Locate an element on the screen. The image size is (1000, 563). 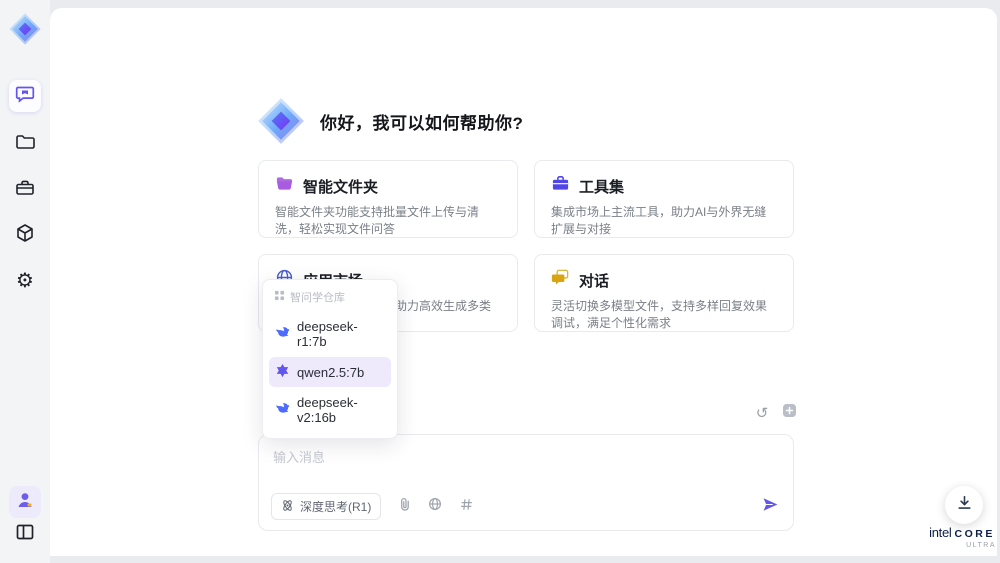
model-dropdown-header: 智问学仓库 is located at coordinates (330, 299).